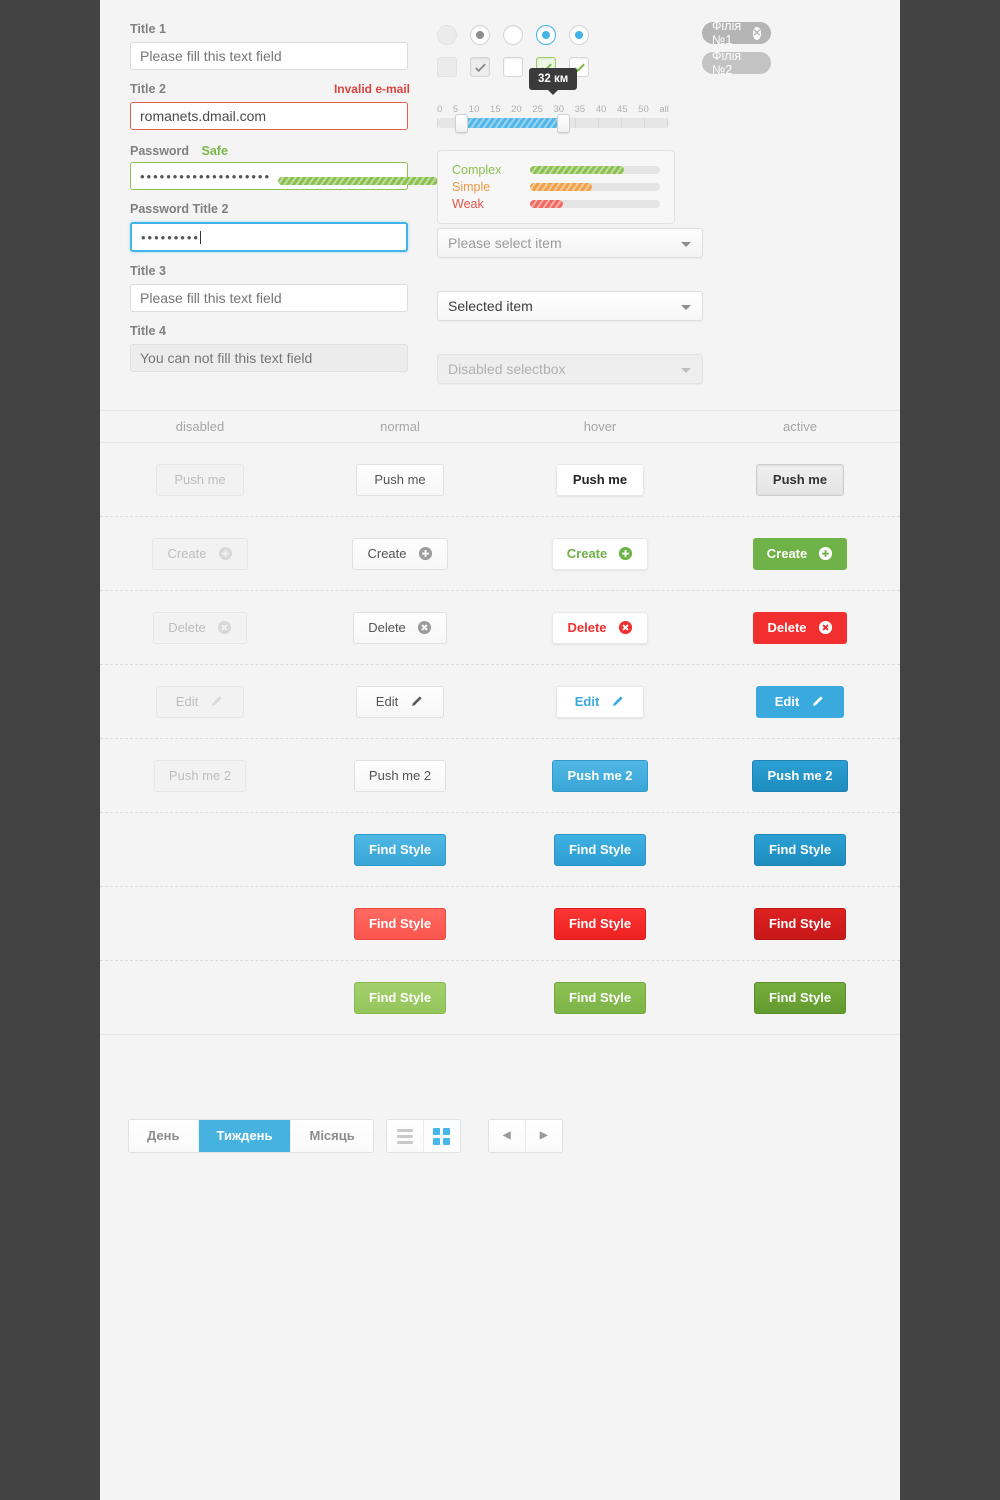 This screenshot has height=1500, width=1000. Describe the element at coordinates (546, 35) in the screenshot. I see `radio-checked-focus` at that location.